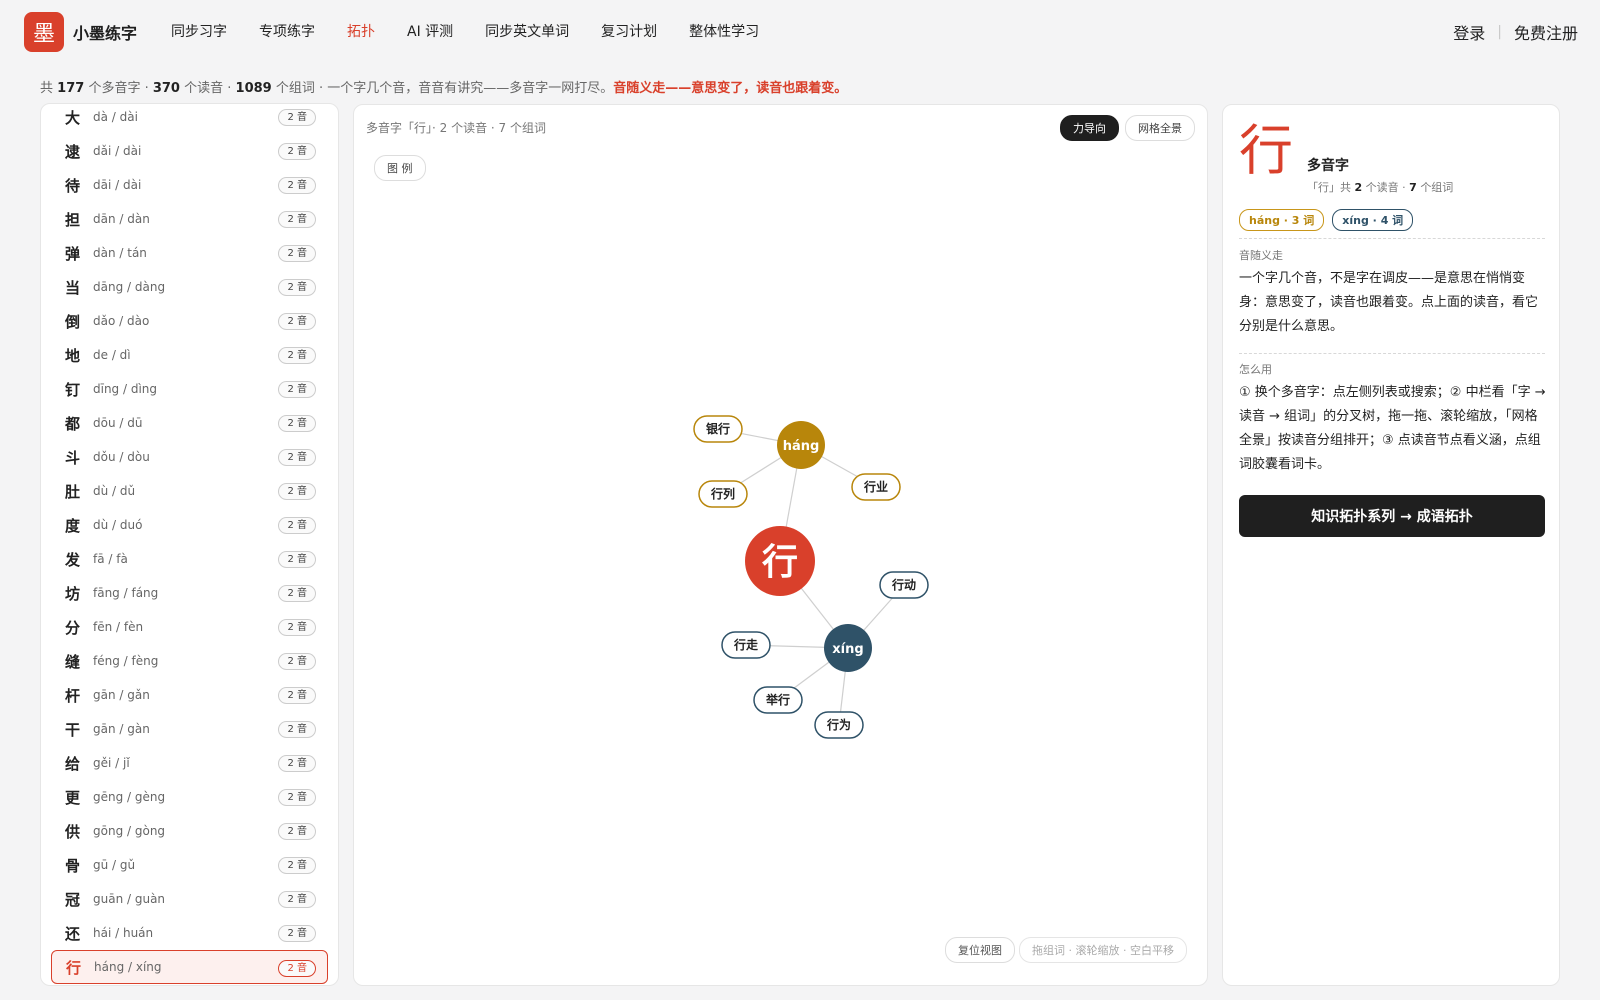 The image size is (1600, 1000). I want to click on center-node-label: 行, so click(780, 562).